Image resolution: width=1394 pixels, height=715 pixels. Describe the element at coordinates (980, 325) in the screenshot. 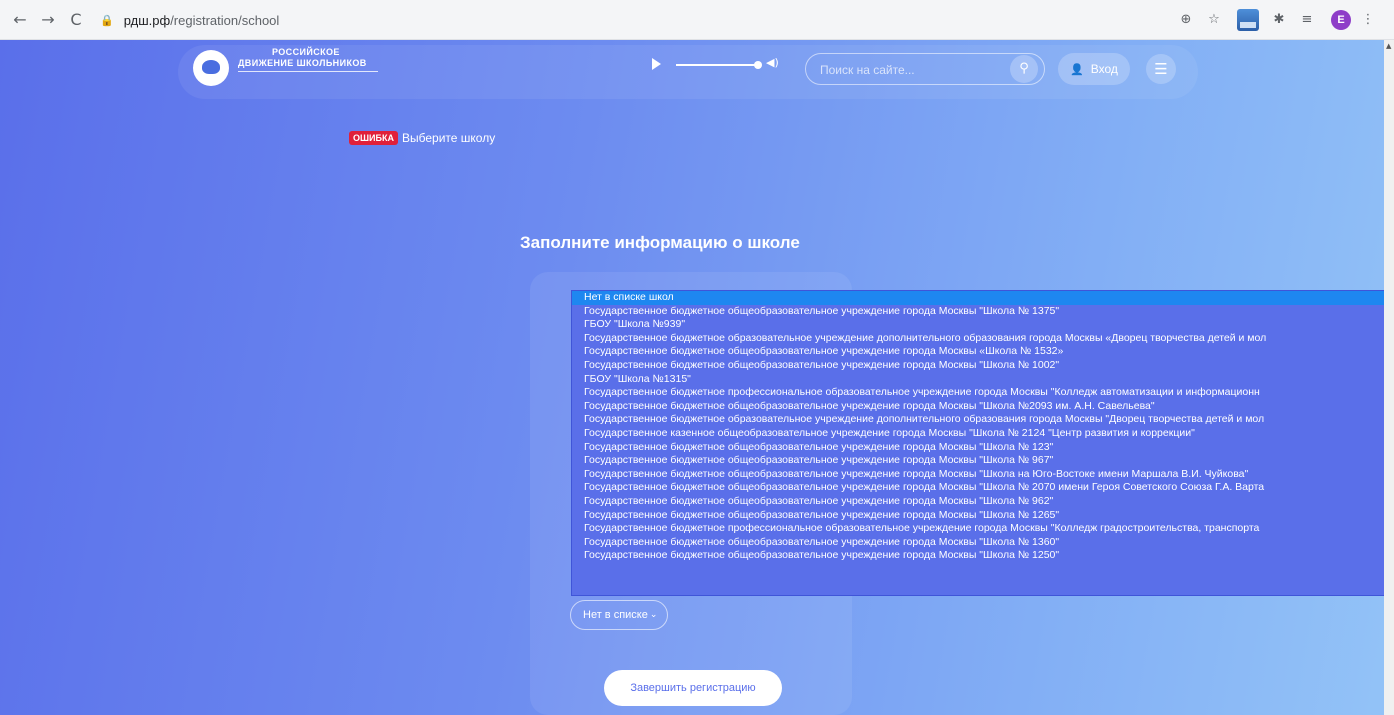

I see `dropdown-option: ГБОУ "Школа №939"` at that location.